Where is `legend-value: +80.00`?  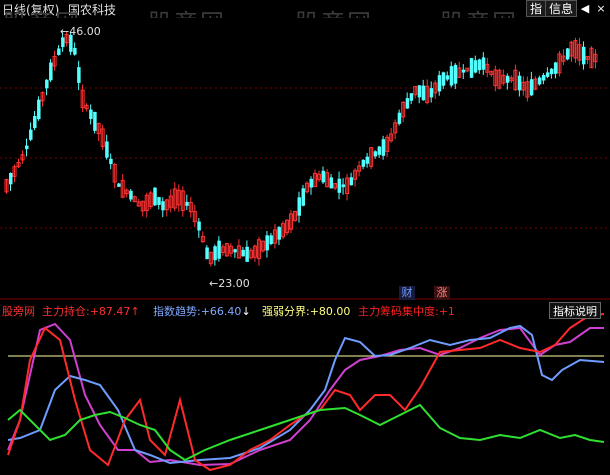 legend-value: +80.00 is located at coordinates (330, 311).